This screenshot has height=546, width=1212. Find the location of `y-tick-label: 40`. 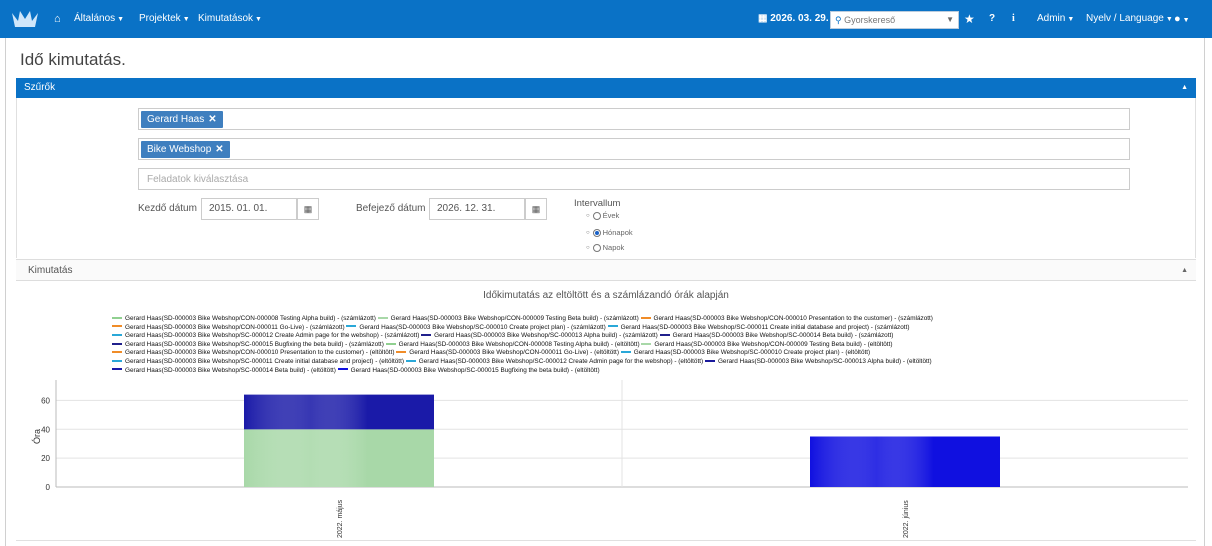

y-tick-label: 40 is located at coordinates (45, 429).